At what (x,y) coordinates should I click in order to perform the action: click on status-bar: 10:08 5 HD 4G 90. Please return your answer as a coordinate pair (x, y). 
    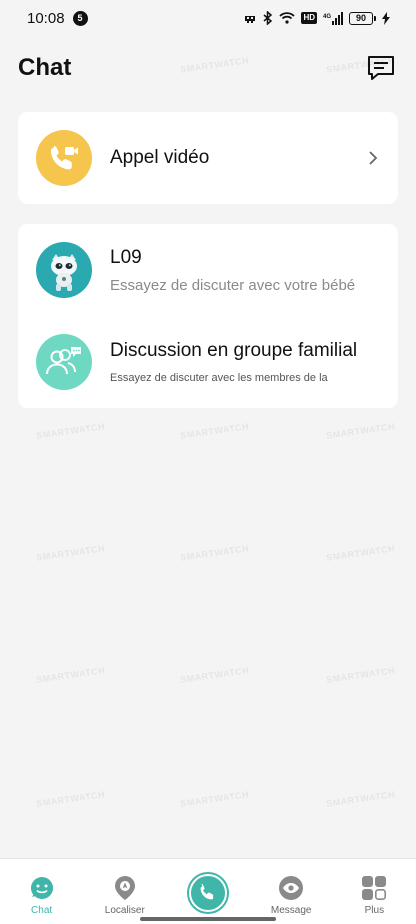
    Looking at the image, I should click on (208, 18).